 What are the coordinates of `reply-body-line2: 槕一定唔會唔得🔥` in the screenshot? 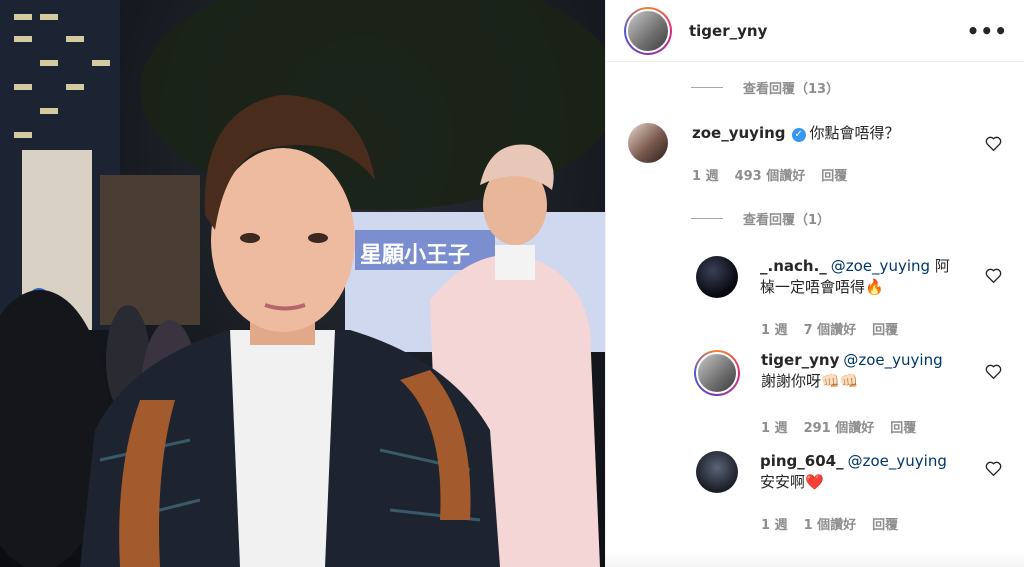 It's located at (822, 287).